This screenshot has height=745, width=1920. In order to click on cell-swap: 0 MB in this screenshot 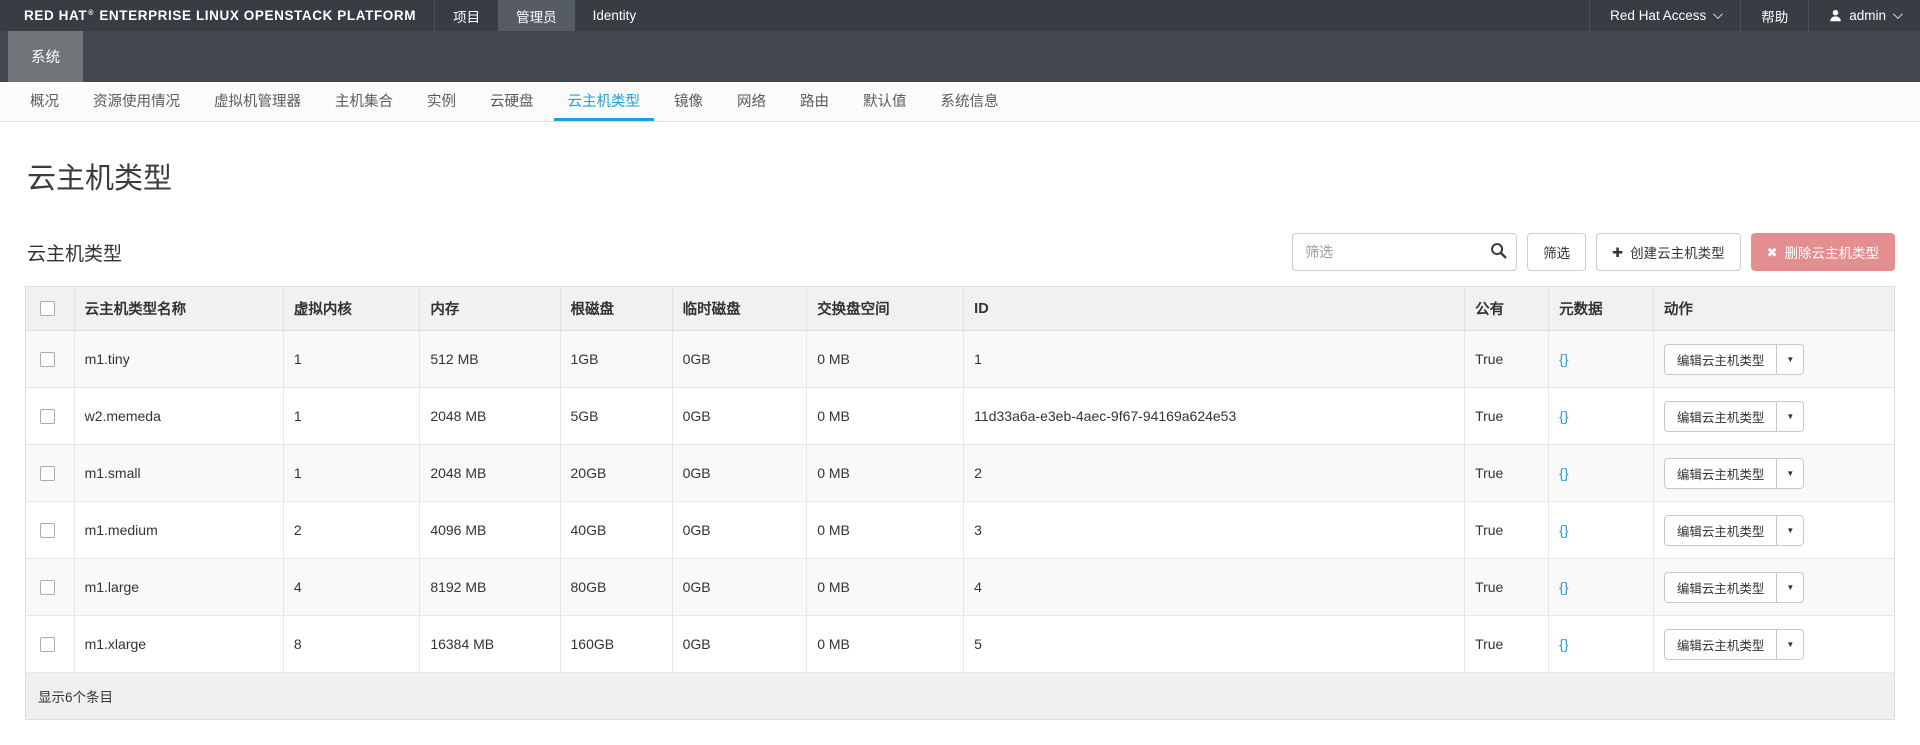, I will do `click(885, 416)`.